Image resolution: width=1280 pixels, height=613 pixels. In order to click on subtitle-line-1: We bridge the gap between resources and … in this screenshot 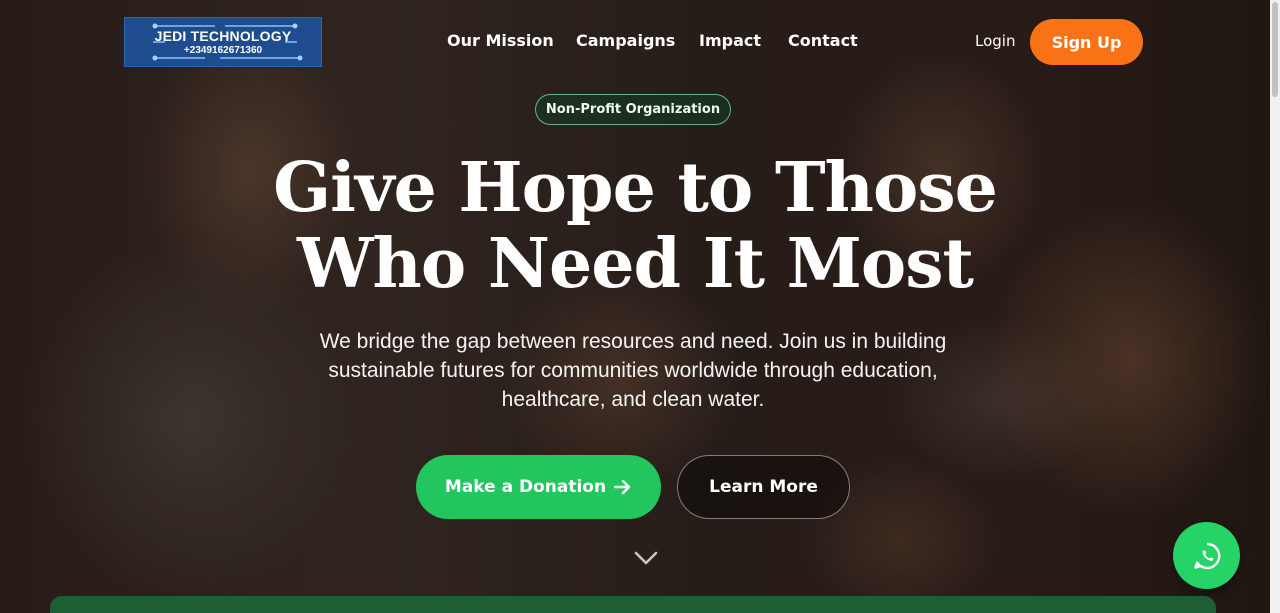, I will do `click(633, 341)`.